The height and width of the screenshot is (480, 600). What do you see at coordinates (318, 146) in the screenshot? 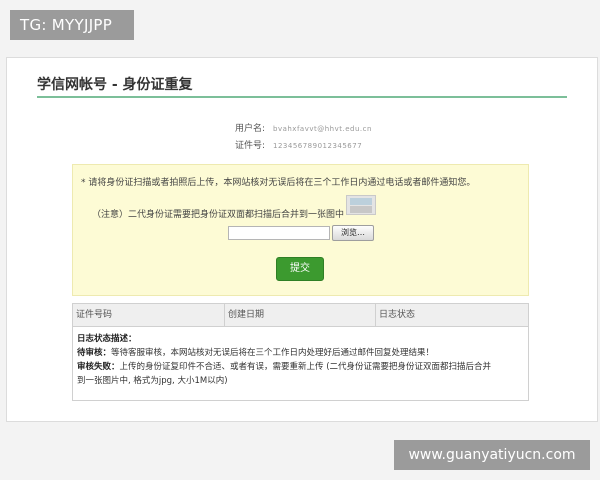
I see `idnumber-value: 123456789012345677` at bounding box center [318, 146].